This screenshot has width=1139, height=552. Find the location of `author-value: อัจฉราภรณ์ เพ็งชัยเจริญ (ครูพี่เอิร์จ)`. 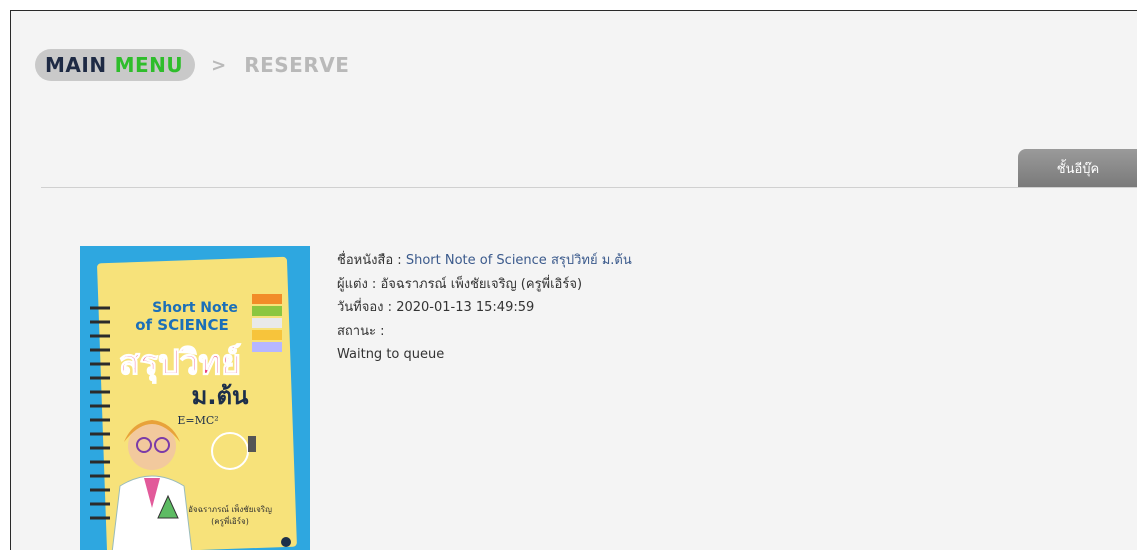

author-value: อัจฉราภรณ์ เพ็งชัยเจริญ (ครูพี่เอิร์จ) is located at coordinates (481, 284).